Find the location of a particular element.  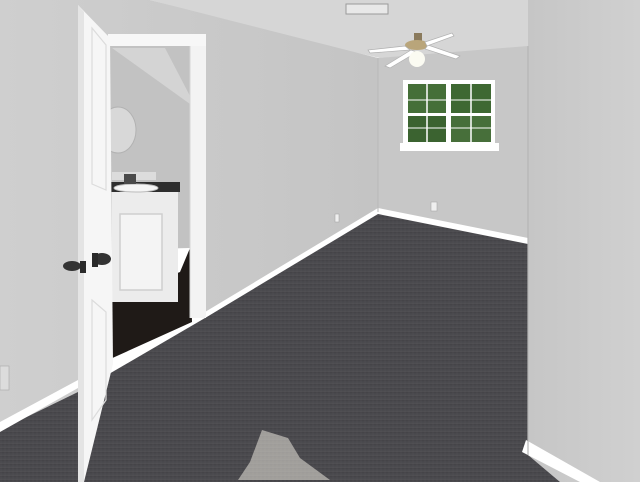

wall-outlet-back is located at coordinates (434, 206).